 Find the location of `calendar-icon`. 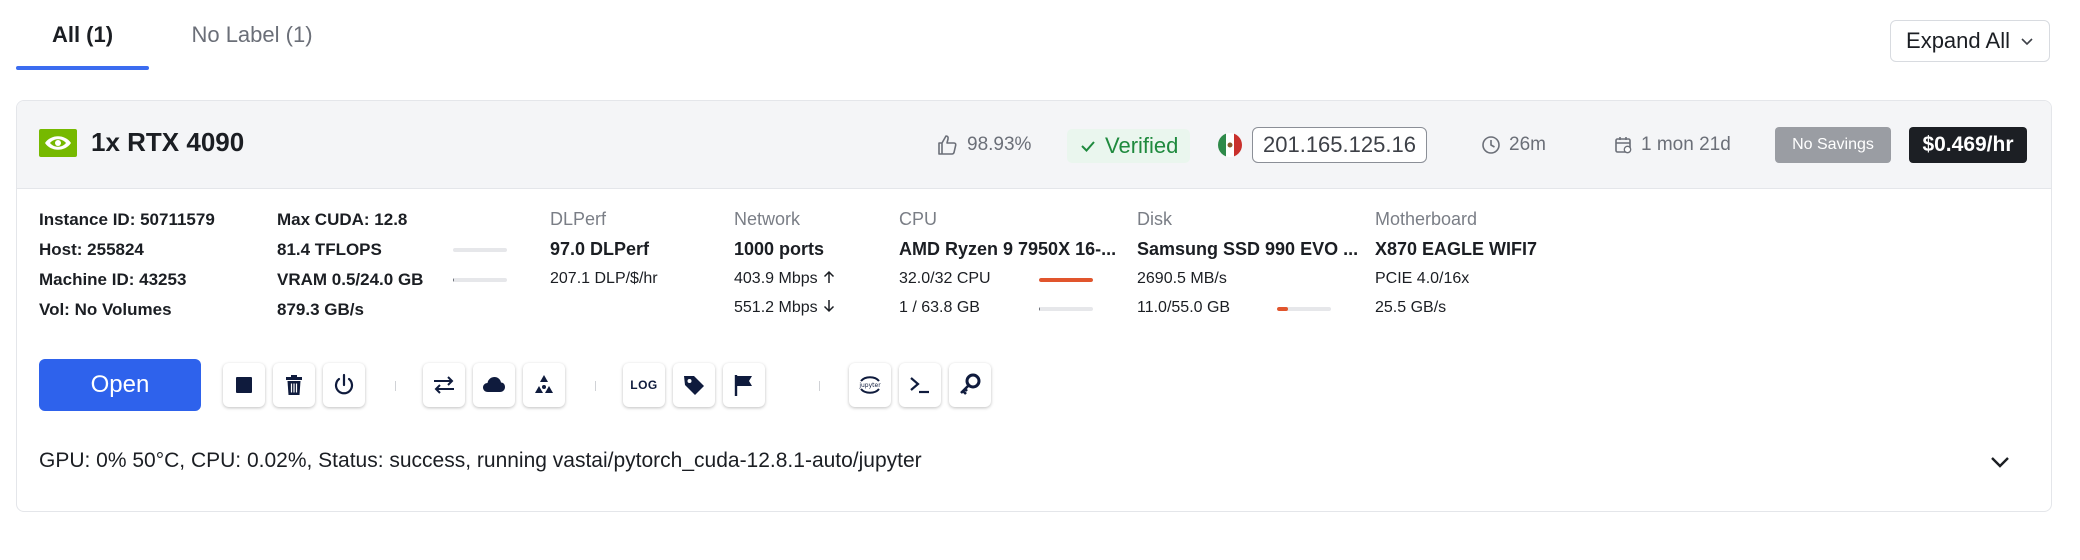

calendar-icon is located at coordinates (1623, 145).